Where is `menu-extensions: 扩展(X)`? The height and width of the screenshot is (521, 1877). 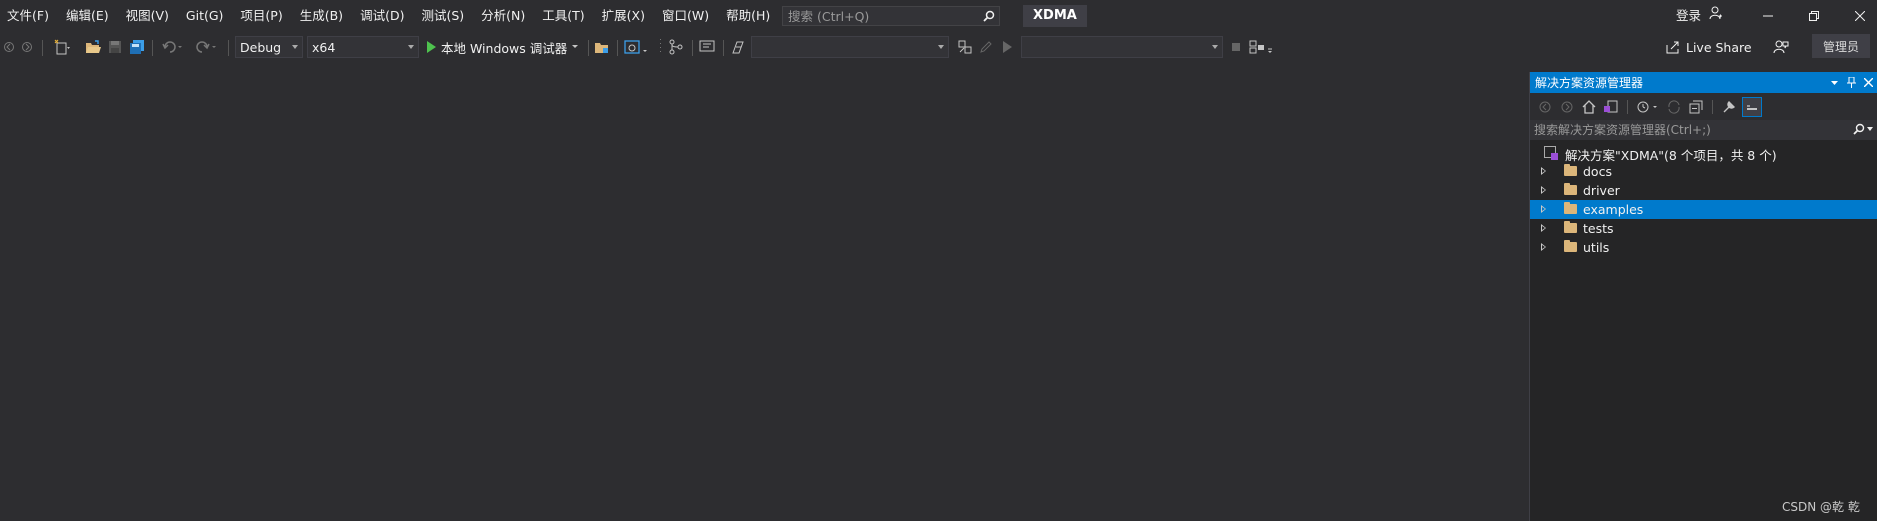
menu-extensions: 扩展(X) is located at coordinates (625, 16).